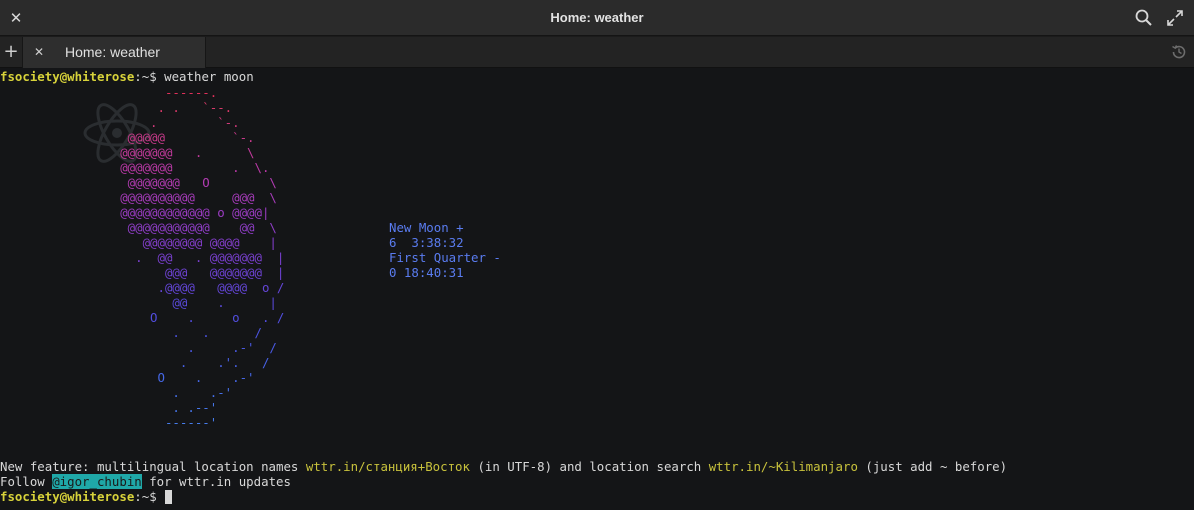 The width and height of the screenshot is (1194, 510). Describe the element at coordinates (426, 227) in the screenshot. I see `moon-info-line-1: New Moon +` at that location.